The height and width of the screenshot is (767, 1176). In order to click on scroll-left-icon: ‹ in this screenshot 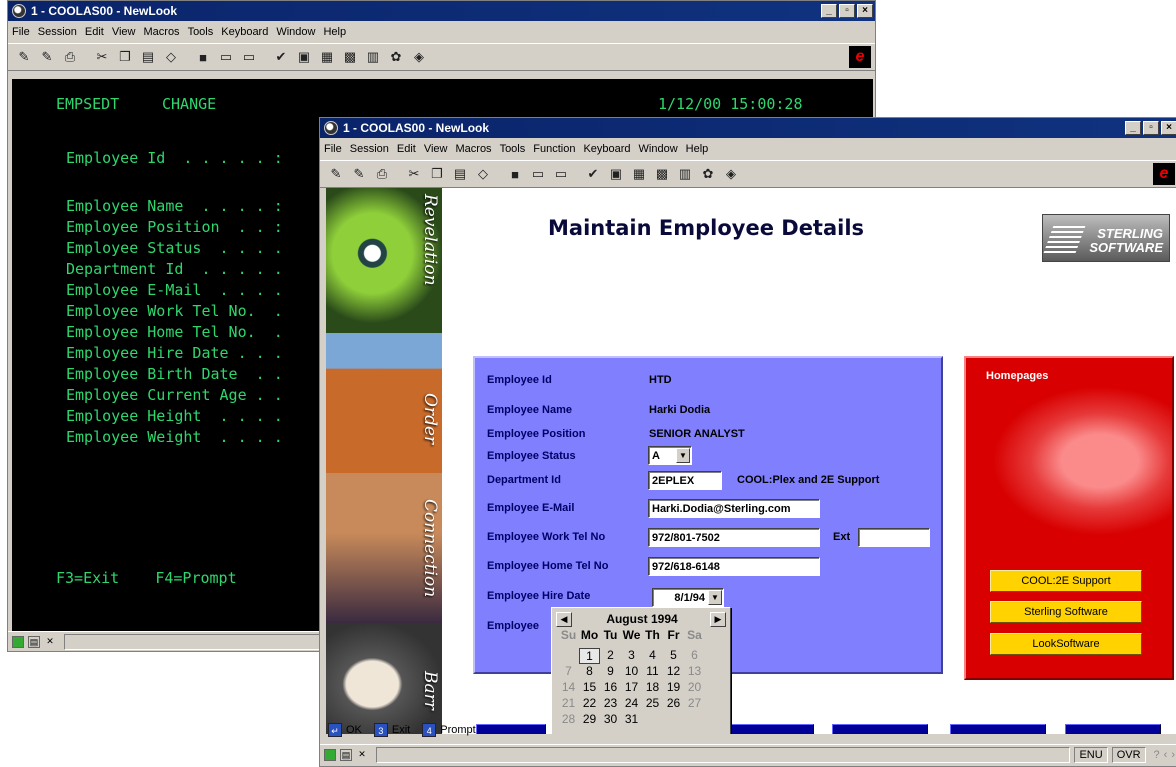, I will do `click(1166, 755)`.